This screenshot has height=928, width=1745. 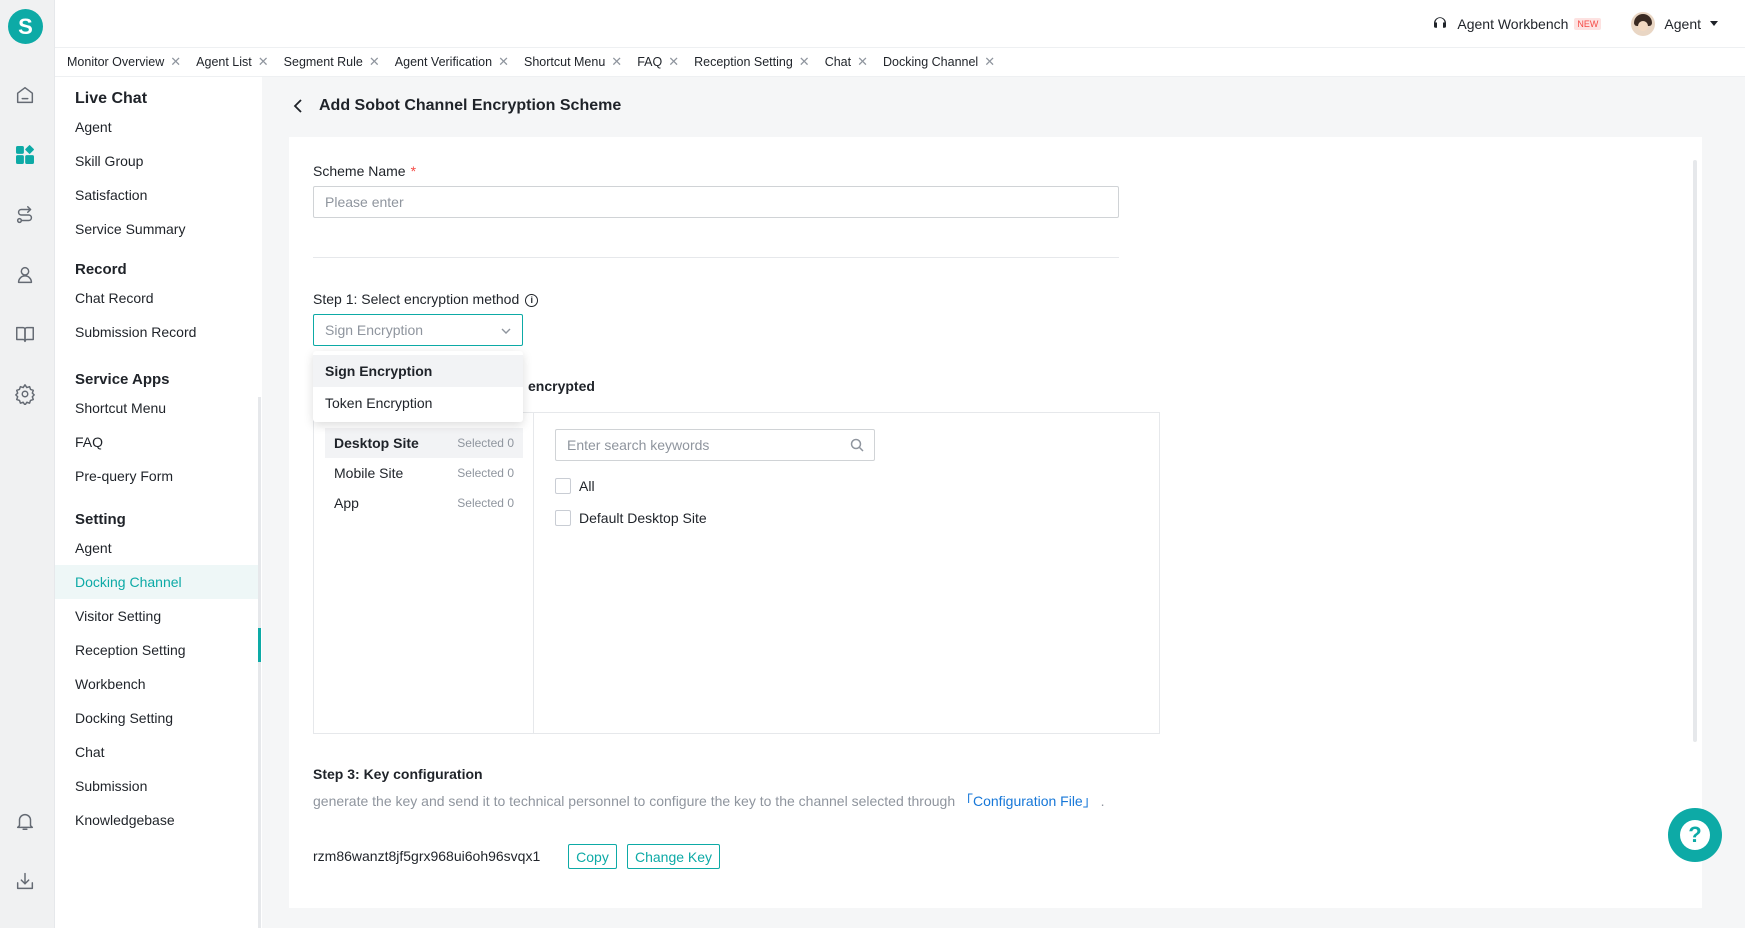 I want to click on scheme-name-label: Scheme Name *, so click(x=365, y=171).